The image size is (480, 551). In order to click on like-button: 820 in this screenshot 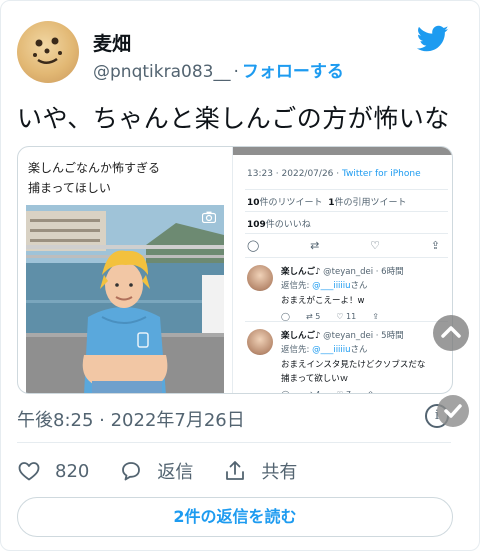, I will do `click(53, 471)`.